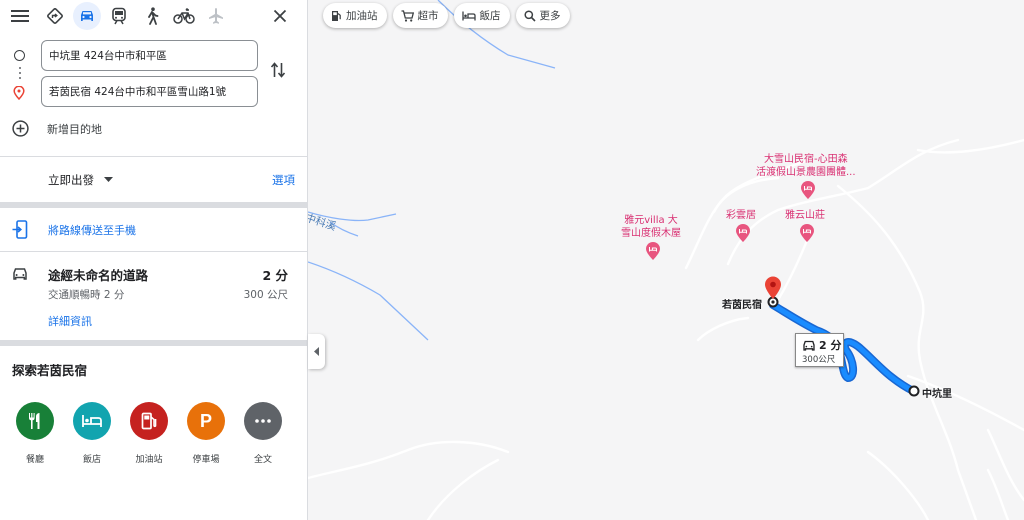 Image resolution: width=1024 pixels, height=520 pixels. I want to click on directions-diamond-icon, so click(55, 16).